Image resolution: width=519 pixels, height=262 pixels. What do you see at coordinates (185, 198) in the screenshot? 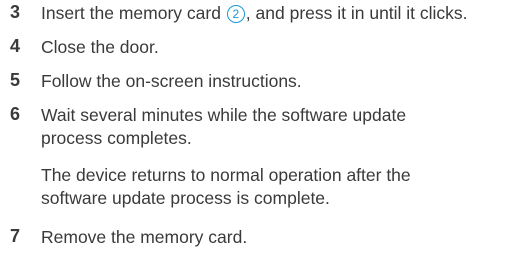
I see `note-line2: software update process is complete.` at bounding box center [185, 198].